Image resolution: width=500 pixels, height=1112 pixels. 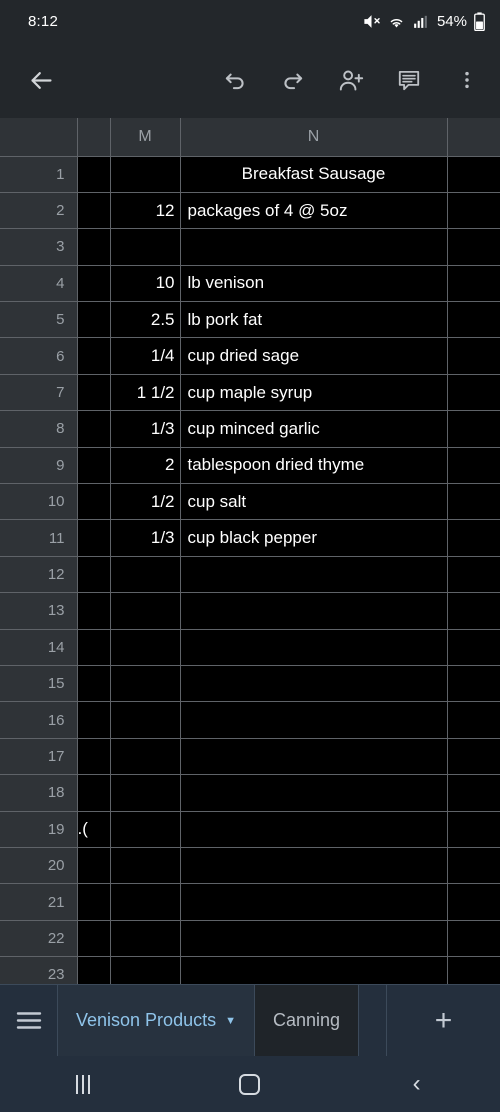 I want to click on redo-button, so click(x=293, y=80).